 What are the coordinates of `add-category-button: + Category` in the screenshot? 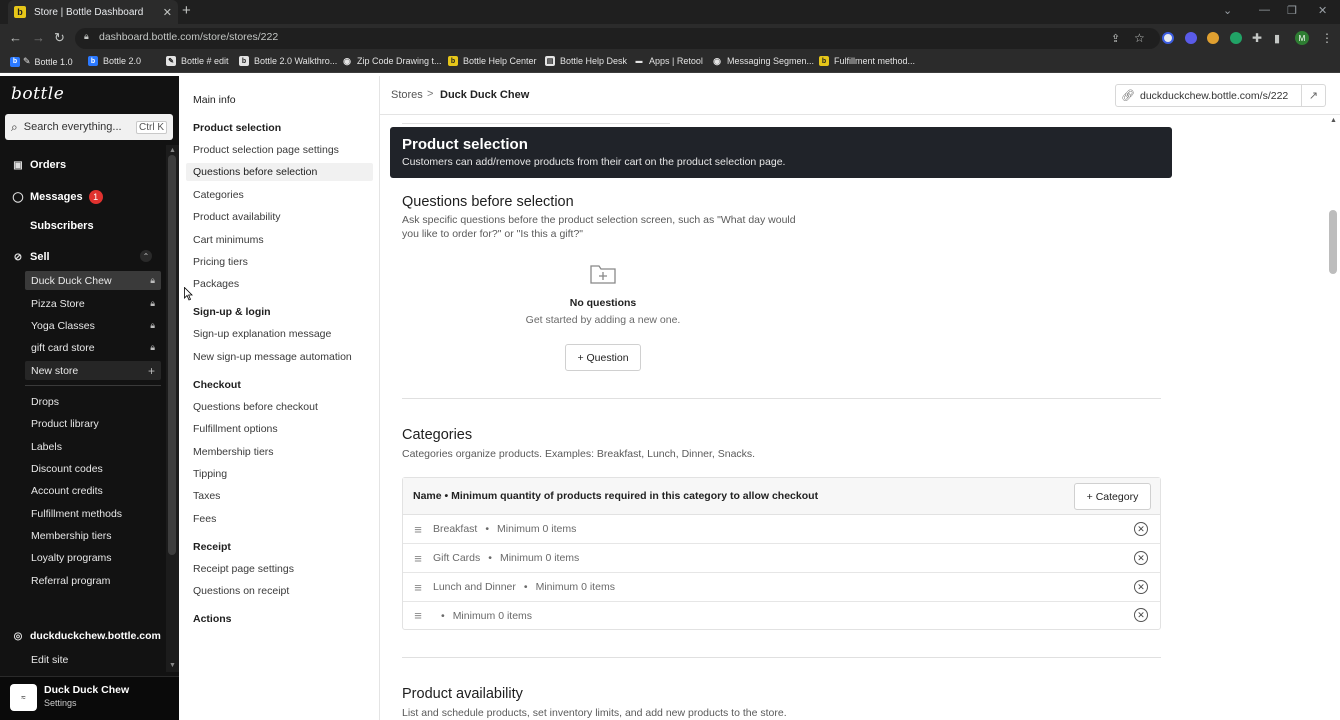 It's located at (1112, 496).